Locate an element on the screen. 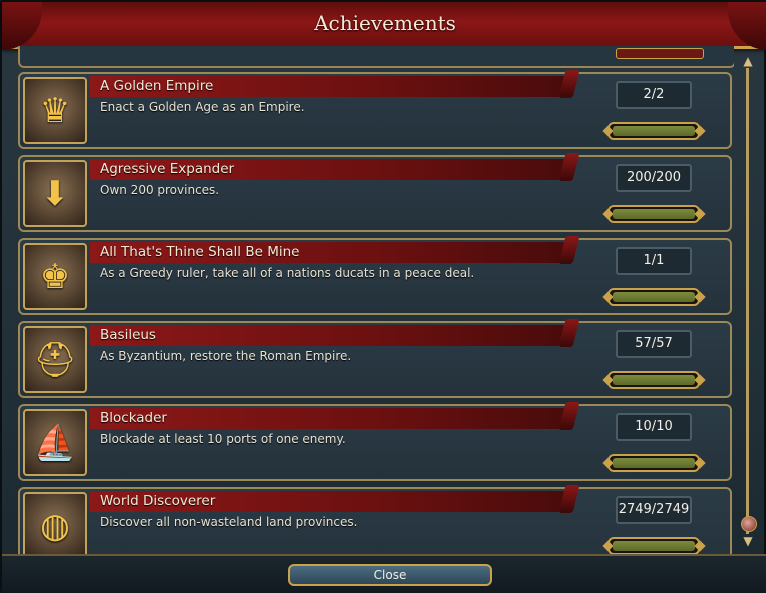 This screenshot has width=766, height=593. progress-count: 57/57 is located at coordinates (654, 344).